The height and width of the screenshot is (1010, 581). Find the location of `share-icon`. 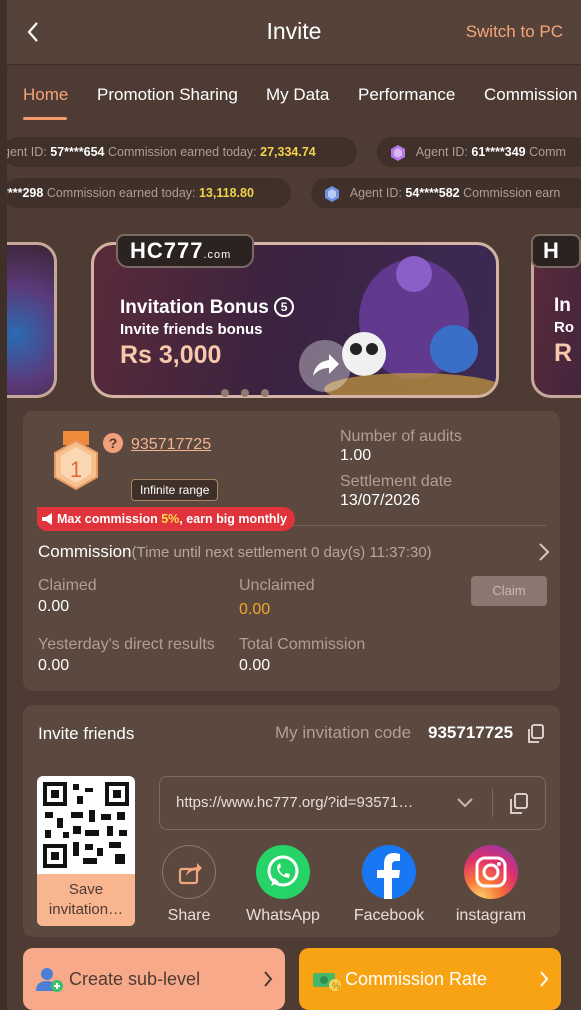

share-icon is located at coordinates (190, 874).